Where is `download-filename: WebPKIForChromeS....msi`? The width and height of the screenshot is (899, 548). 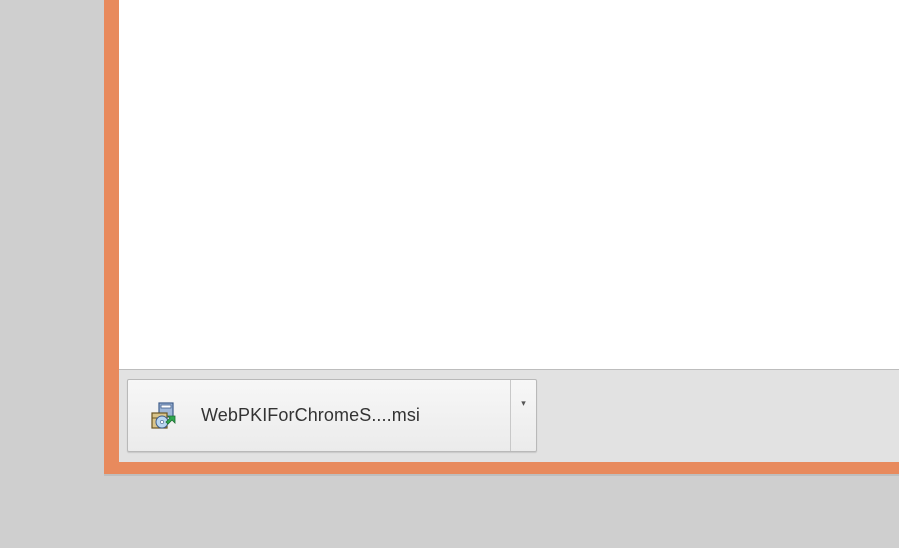
download-filename: WebPKIForChromeS....msi is located at coordinates (311, 415).